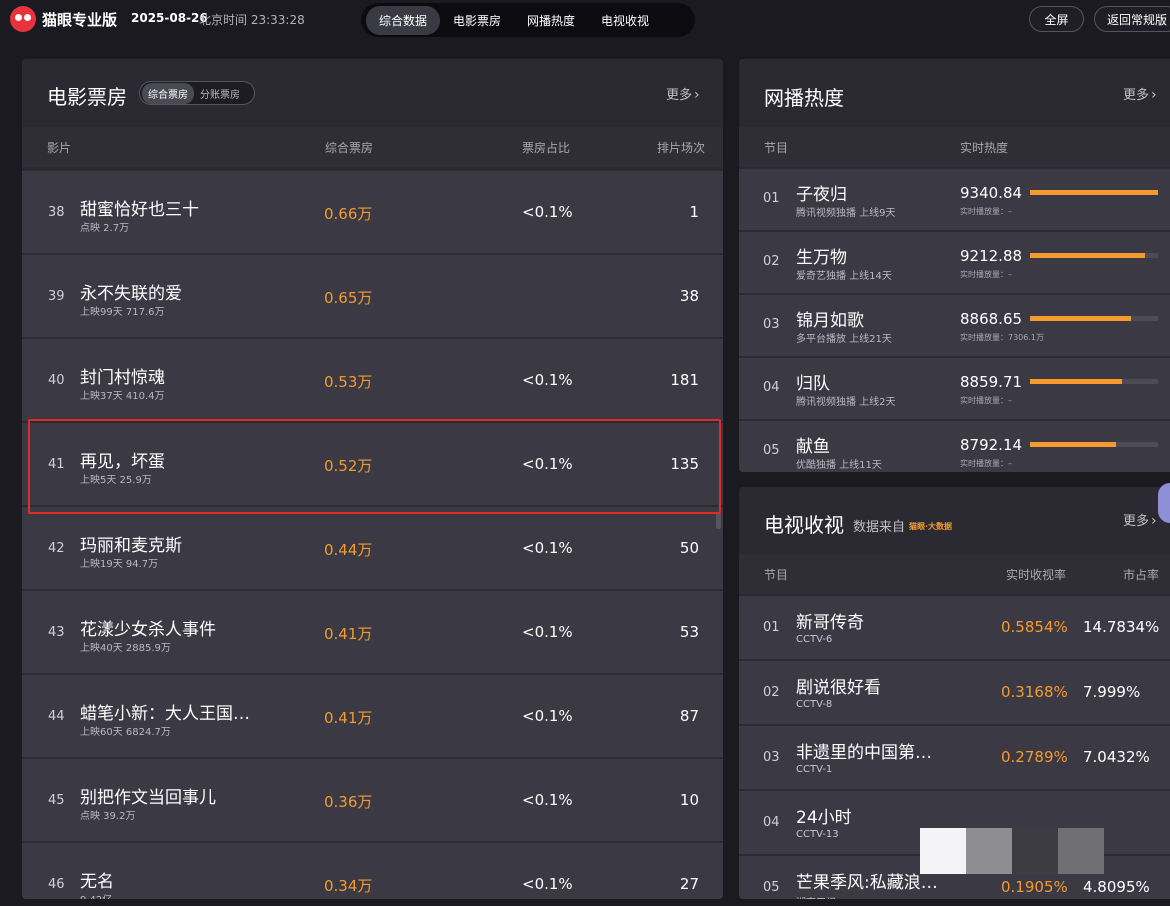  I want to click on film-sub-info: 点映 39.2万, so click(108, 816).